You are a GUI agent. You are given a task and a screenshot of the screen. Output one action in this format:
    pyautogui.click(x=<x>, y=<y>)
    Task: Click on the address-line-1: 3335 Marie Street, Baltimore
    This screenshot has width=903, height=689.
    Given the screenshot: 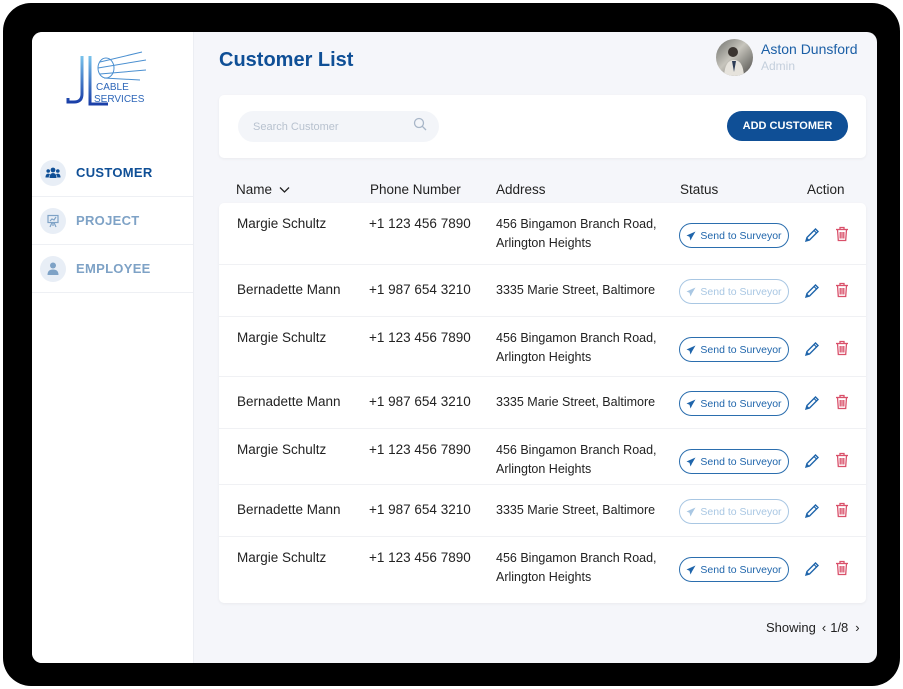 What is the action you would take?
    pyautogui.click(x=576, y=510)
    